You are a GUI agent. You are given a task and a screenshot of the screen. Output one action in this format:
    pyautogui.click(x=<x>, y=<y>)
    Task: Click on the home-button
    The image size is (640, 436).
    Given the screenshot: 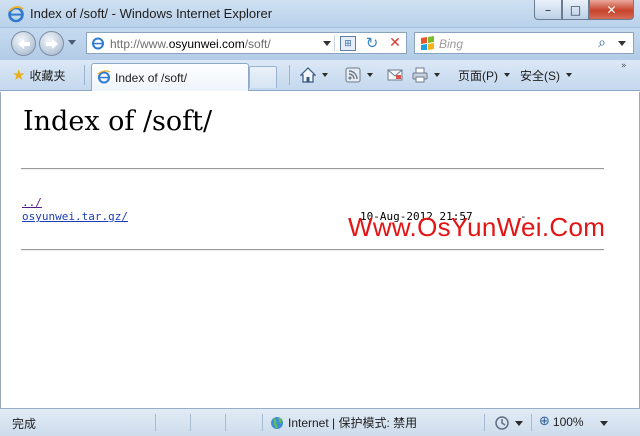 What is the action you would take?
    pyautogui.click(x=314, y=75)
    